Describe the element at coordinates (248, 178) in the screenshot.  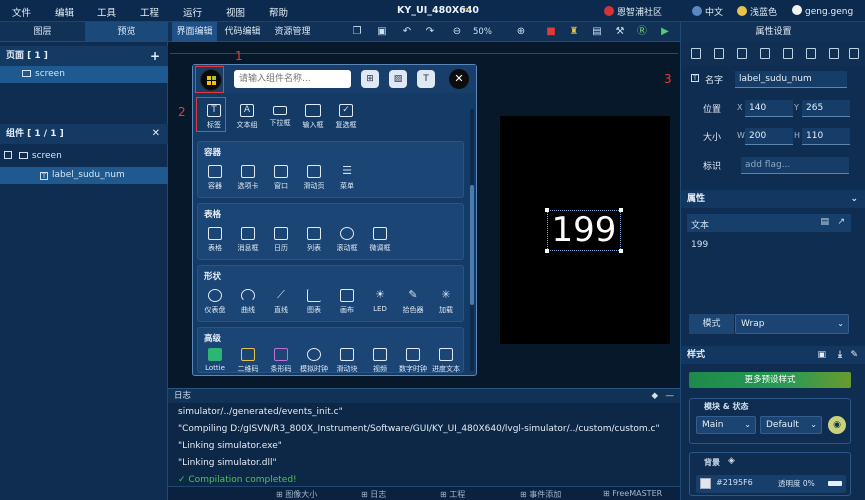
I see `widget-tabview: 选项卡` at that location.